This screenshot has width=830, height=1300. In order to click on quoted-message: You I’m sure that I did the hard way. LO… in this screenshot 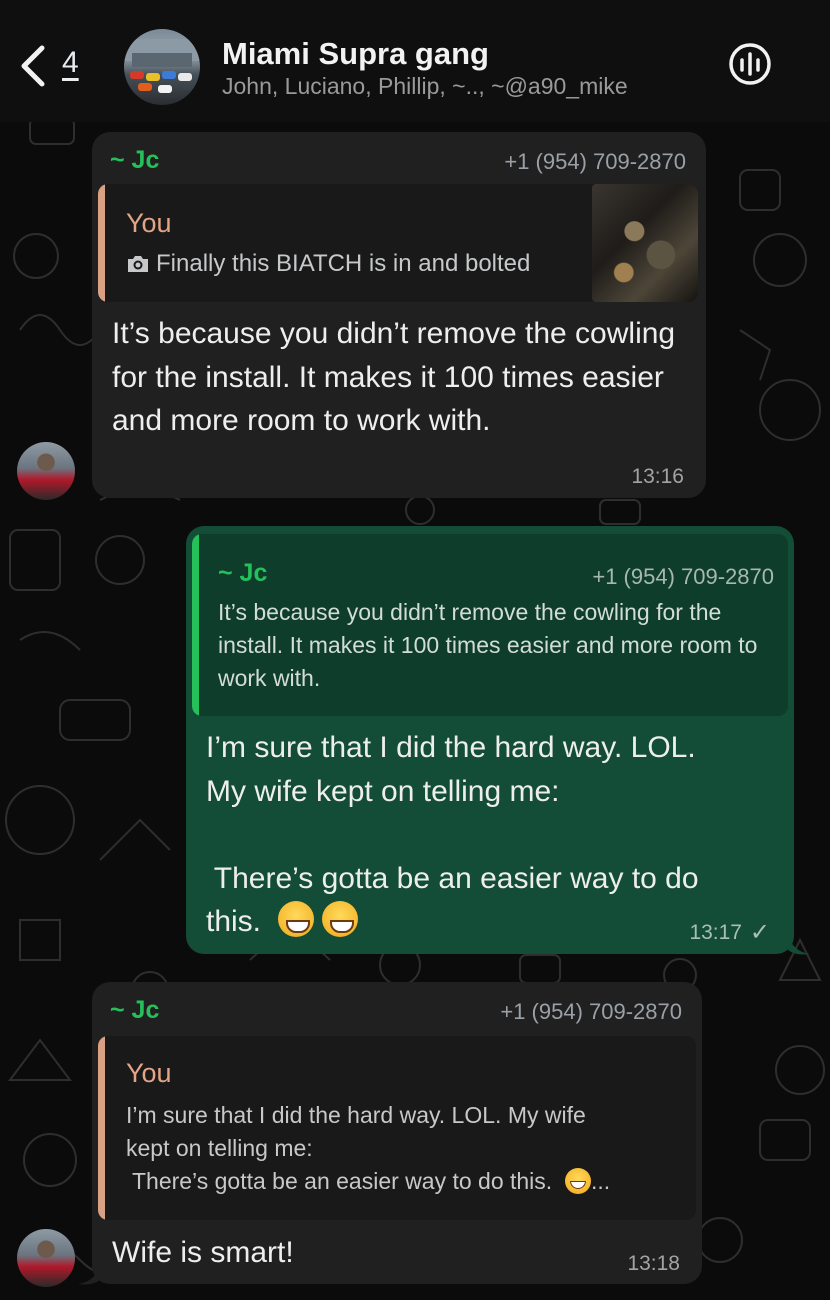, I will do `click(397, 1128)`.